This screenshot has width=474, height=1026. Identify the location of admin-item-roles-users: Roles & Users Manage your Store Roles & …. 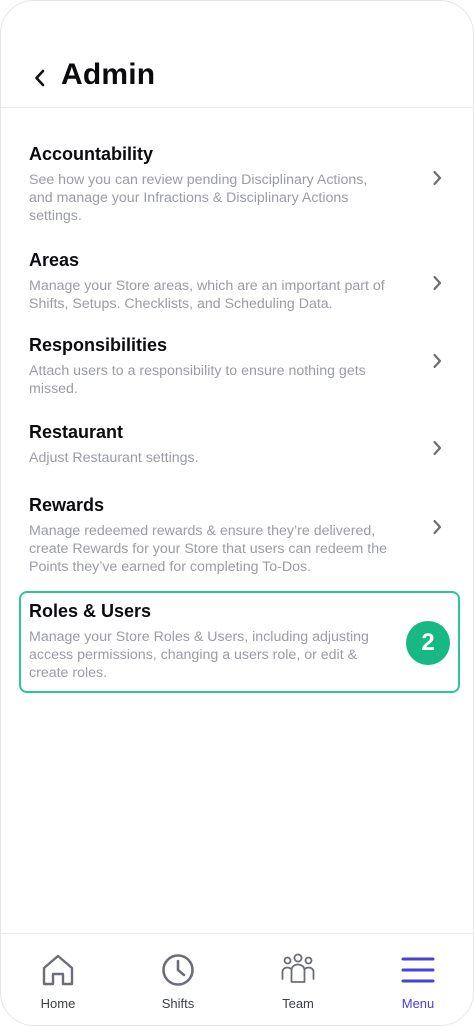
(239, 641).